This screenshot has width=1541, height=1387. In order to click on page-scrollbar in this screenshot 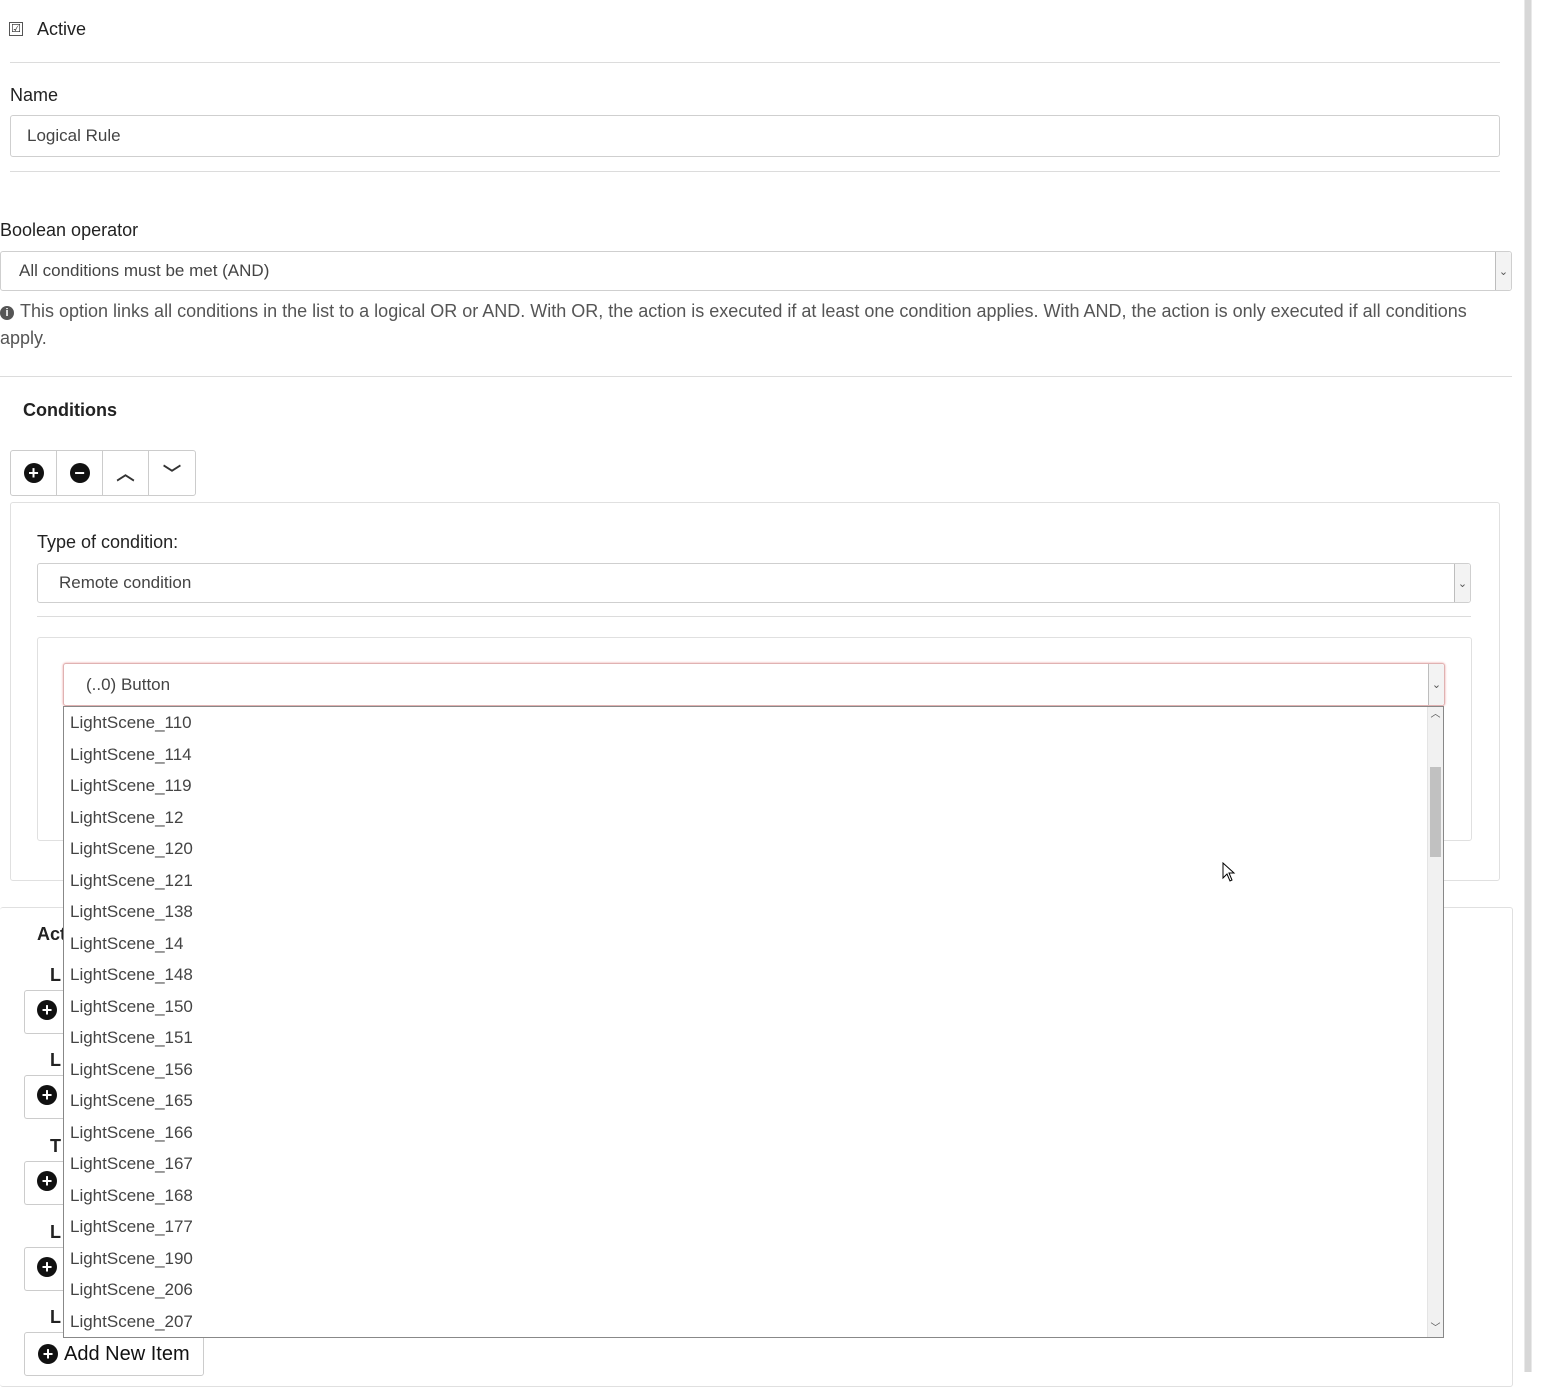, I will do `click(1528, 686)`.